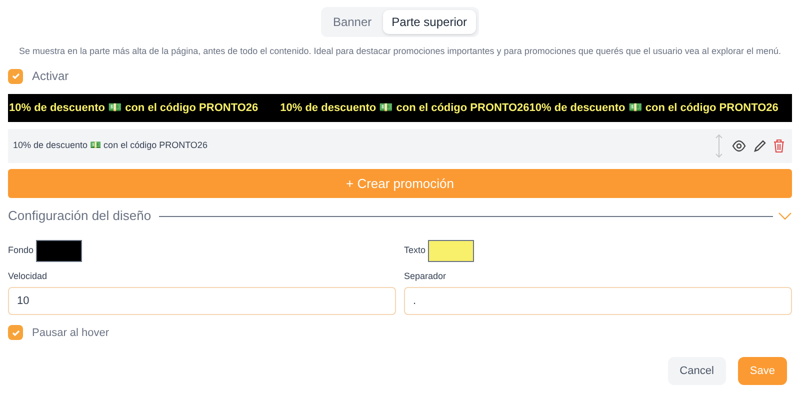  Describe the element at coordinates (739, 146) in the screenshot. I see `eye-icon` at that location.